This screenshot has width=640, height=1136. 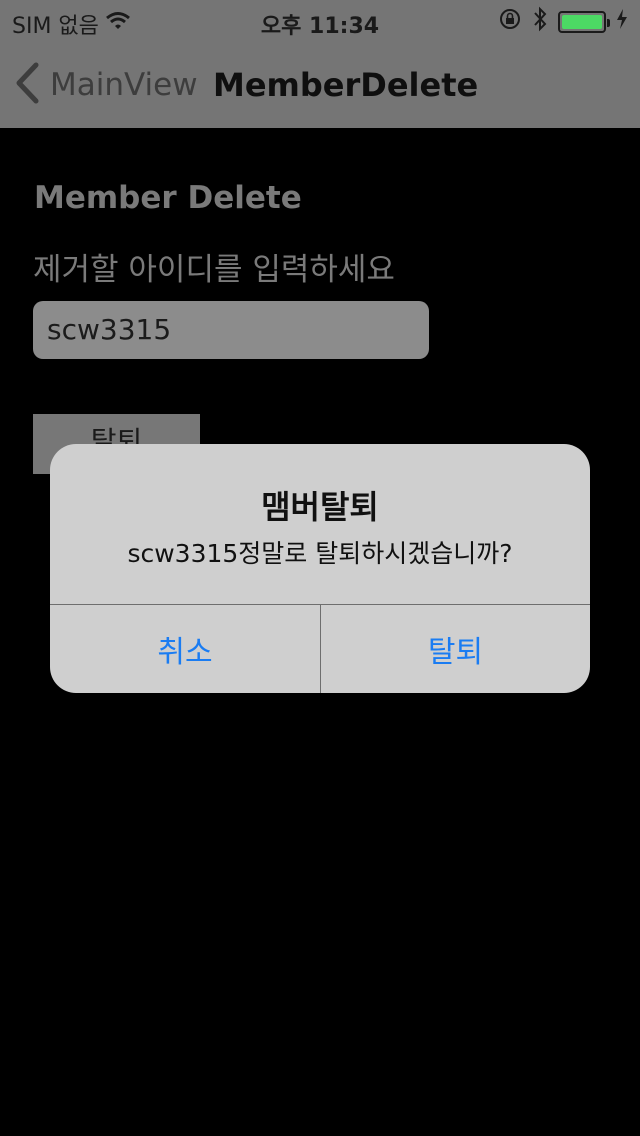 I want to click on status-right, so click(x=563, y=22).